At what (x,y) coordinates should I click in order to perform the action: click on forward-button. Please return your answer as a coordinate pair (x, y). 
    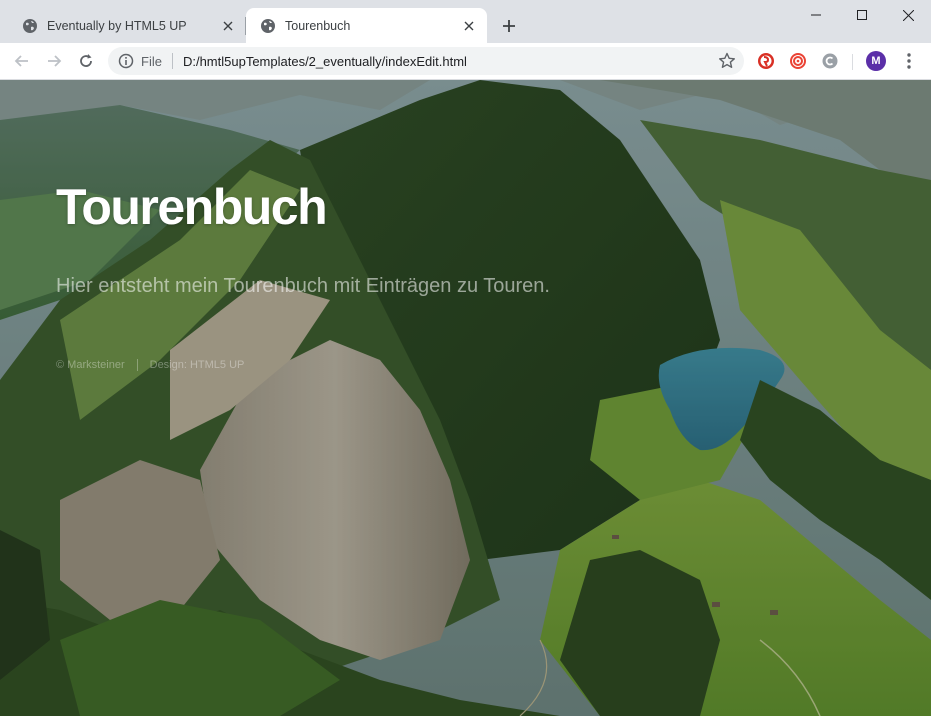
    Looking at the image, I should click on (54, 61).